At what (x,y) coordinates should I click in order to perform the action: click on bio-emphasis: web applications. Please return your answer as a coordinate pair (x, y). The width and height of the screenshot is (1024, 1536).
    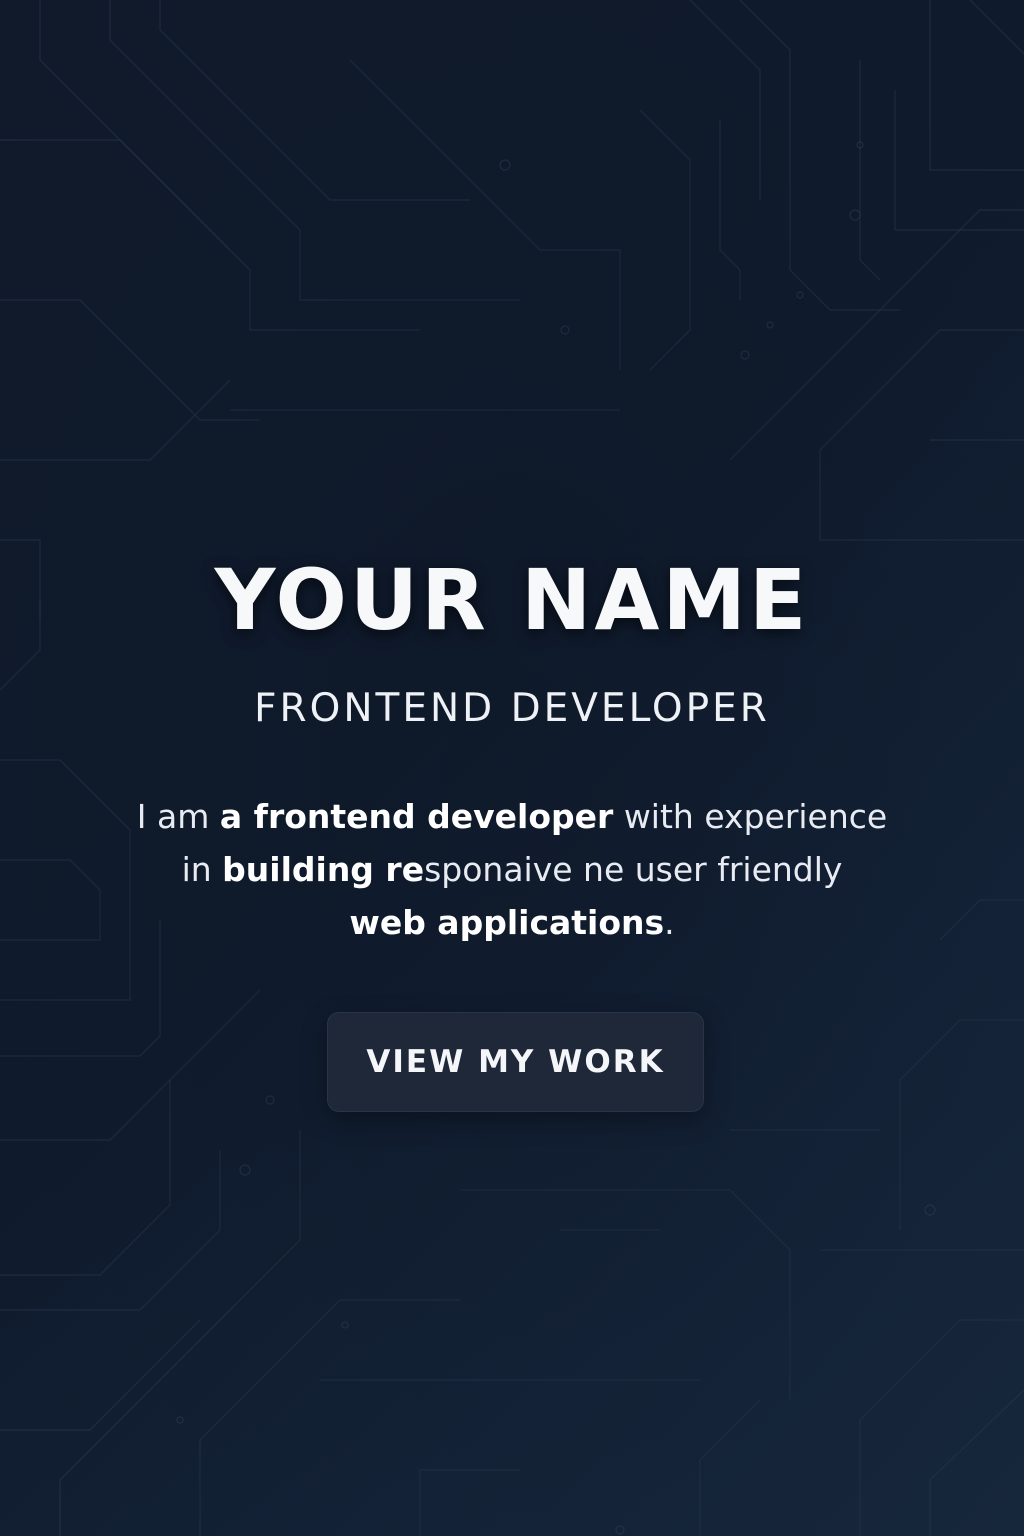
    Looking at the image, I should click on (507, 922).